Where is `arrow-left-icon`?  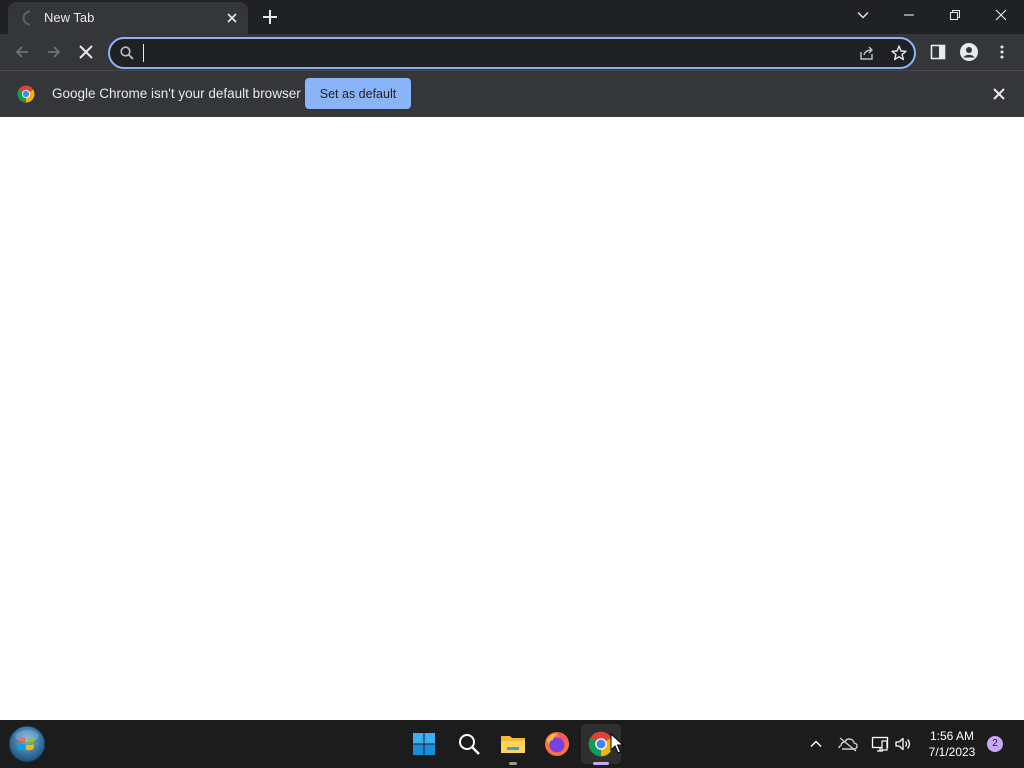
arrow-left-icon is located at coordinates (21, 52).